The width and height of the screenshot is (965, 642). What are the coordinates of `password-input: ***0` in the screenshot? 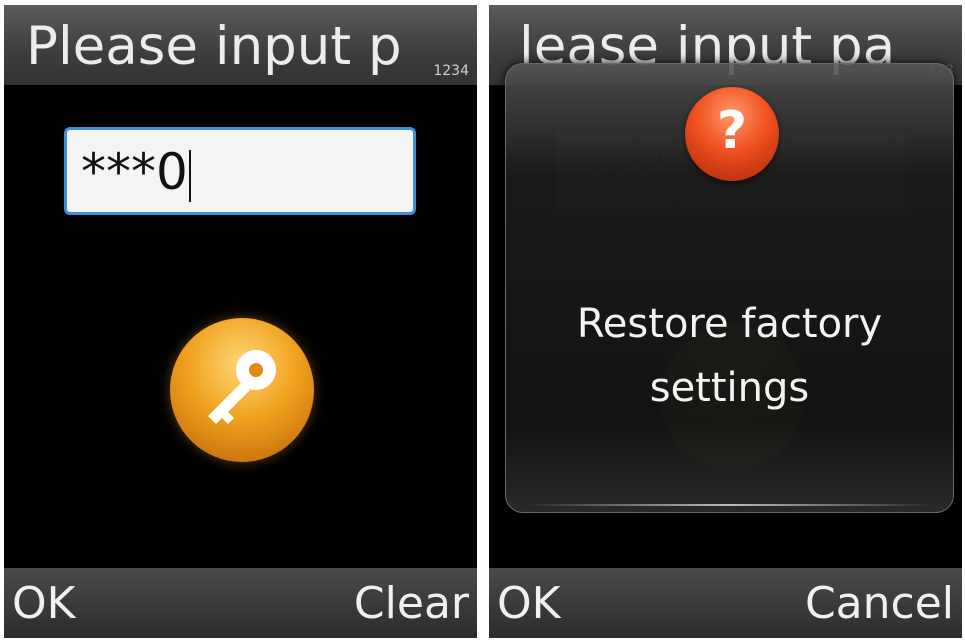 It's located at (240, 171).